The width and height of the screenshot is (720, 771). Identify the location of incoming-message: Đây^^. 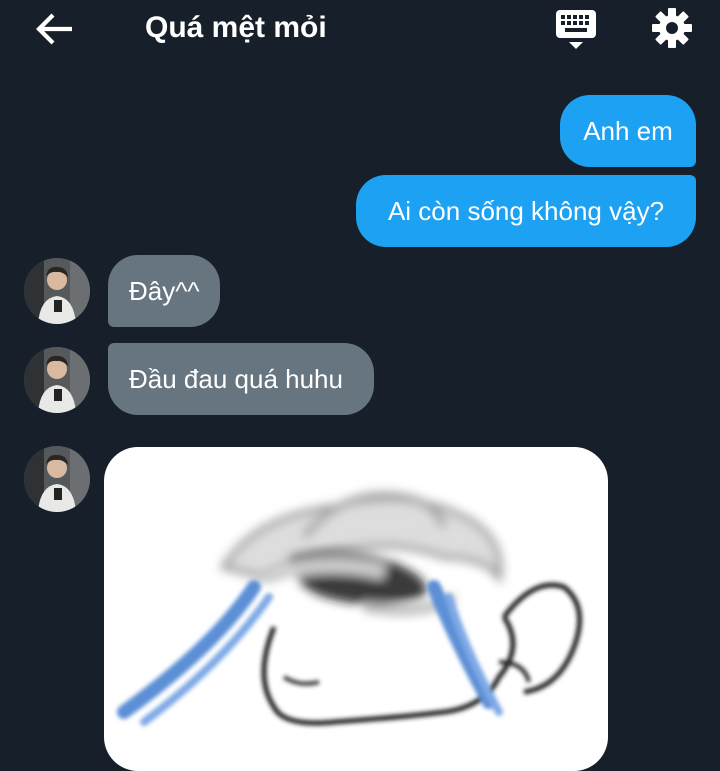
(164, 291).